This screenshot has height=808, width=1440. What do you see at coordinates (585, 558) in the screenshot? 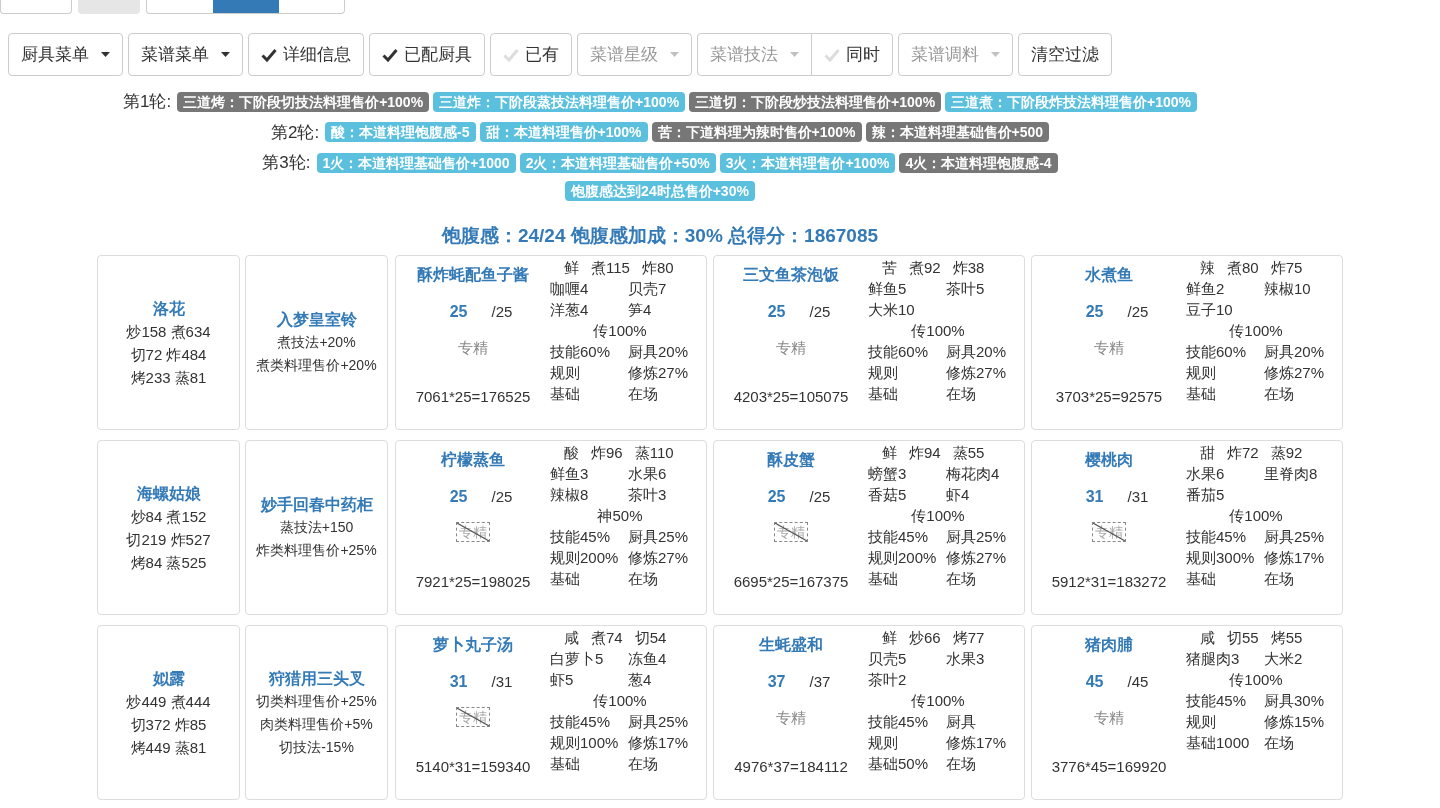
I see `bonus-stat: 规则200%` at bounding box center [585, 558].